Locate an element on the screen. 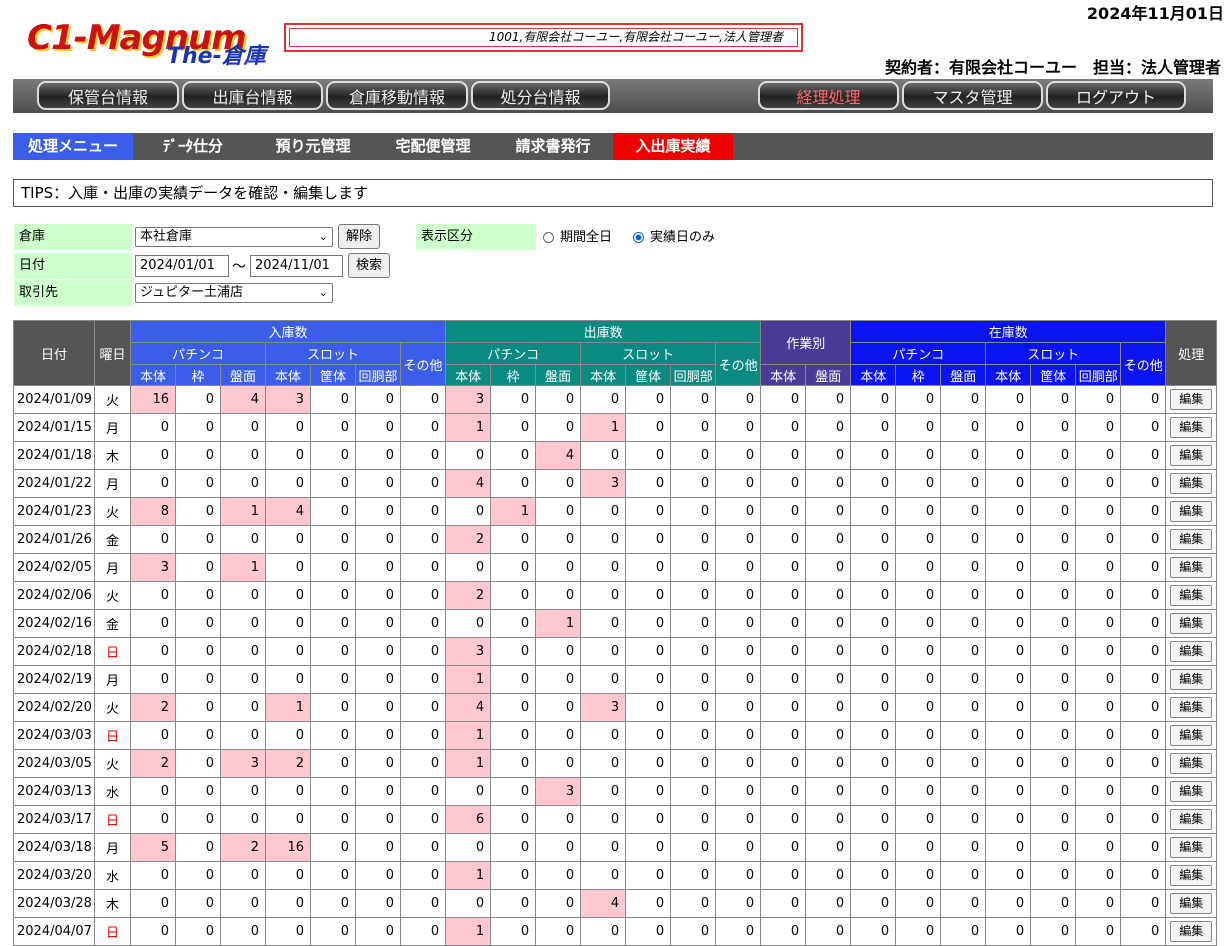 This screenshot has height=946, width=1227. nav-storage-info: 保管台情報 is located at coordinates (108, 95).